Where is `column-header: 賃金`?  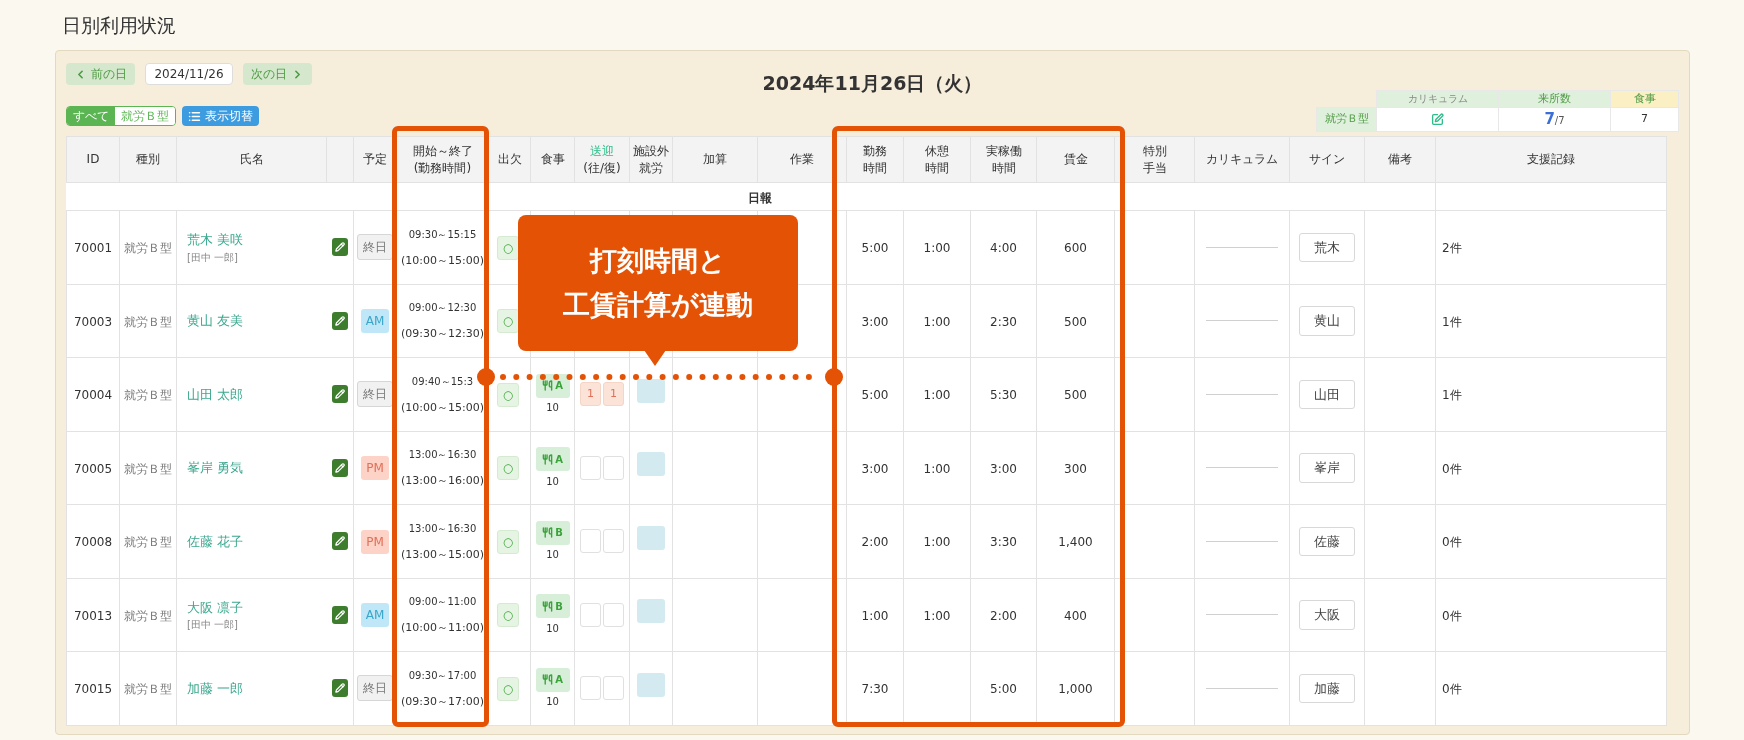
column-header: 賃金 is located at coordinates (1075, 159).